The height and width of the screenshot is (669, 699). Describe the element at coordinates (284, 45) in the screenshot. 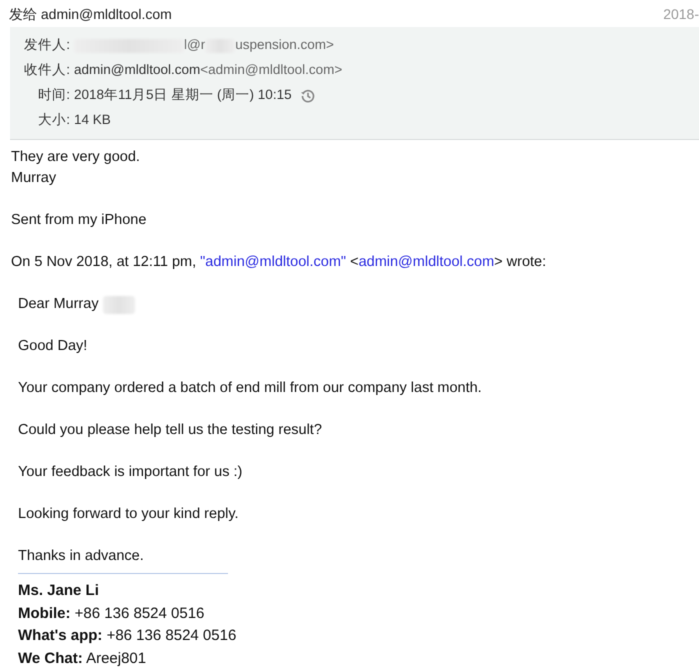

I see `sender-address-text: uspension.com>` at that location.